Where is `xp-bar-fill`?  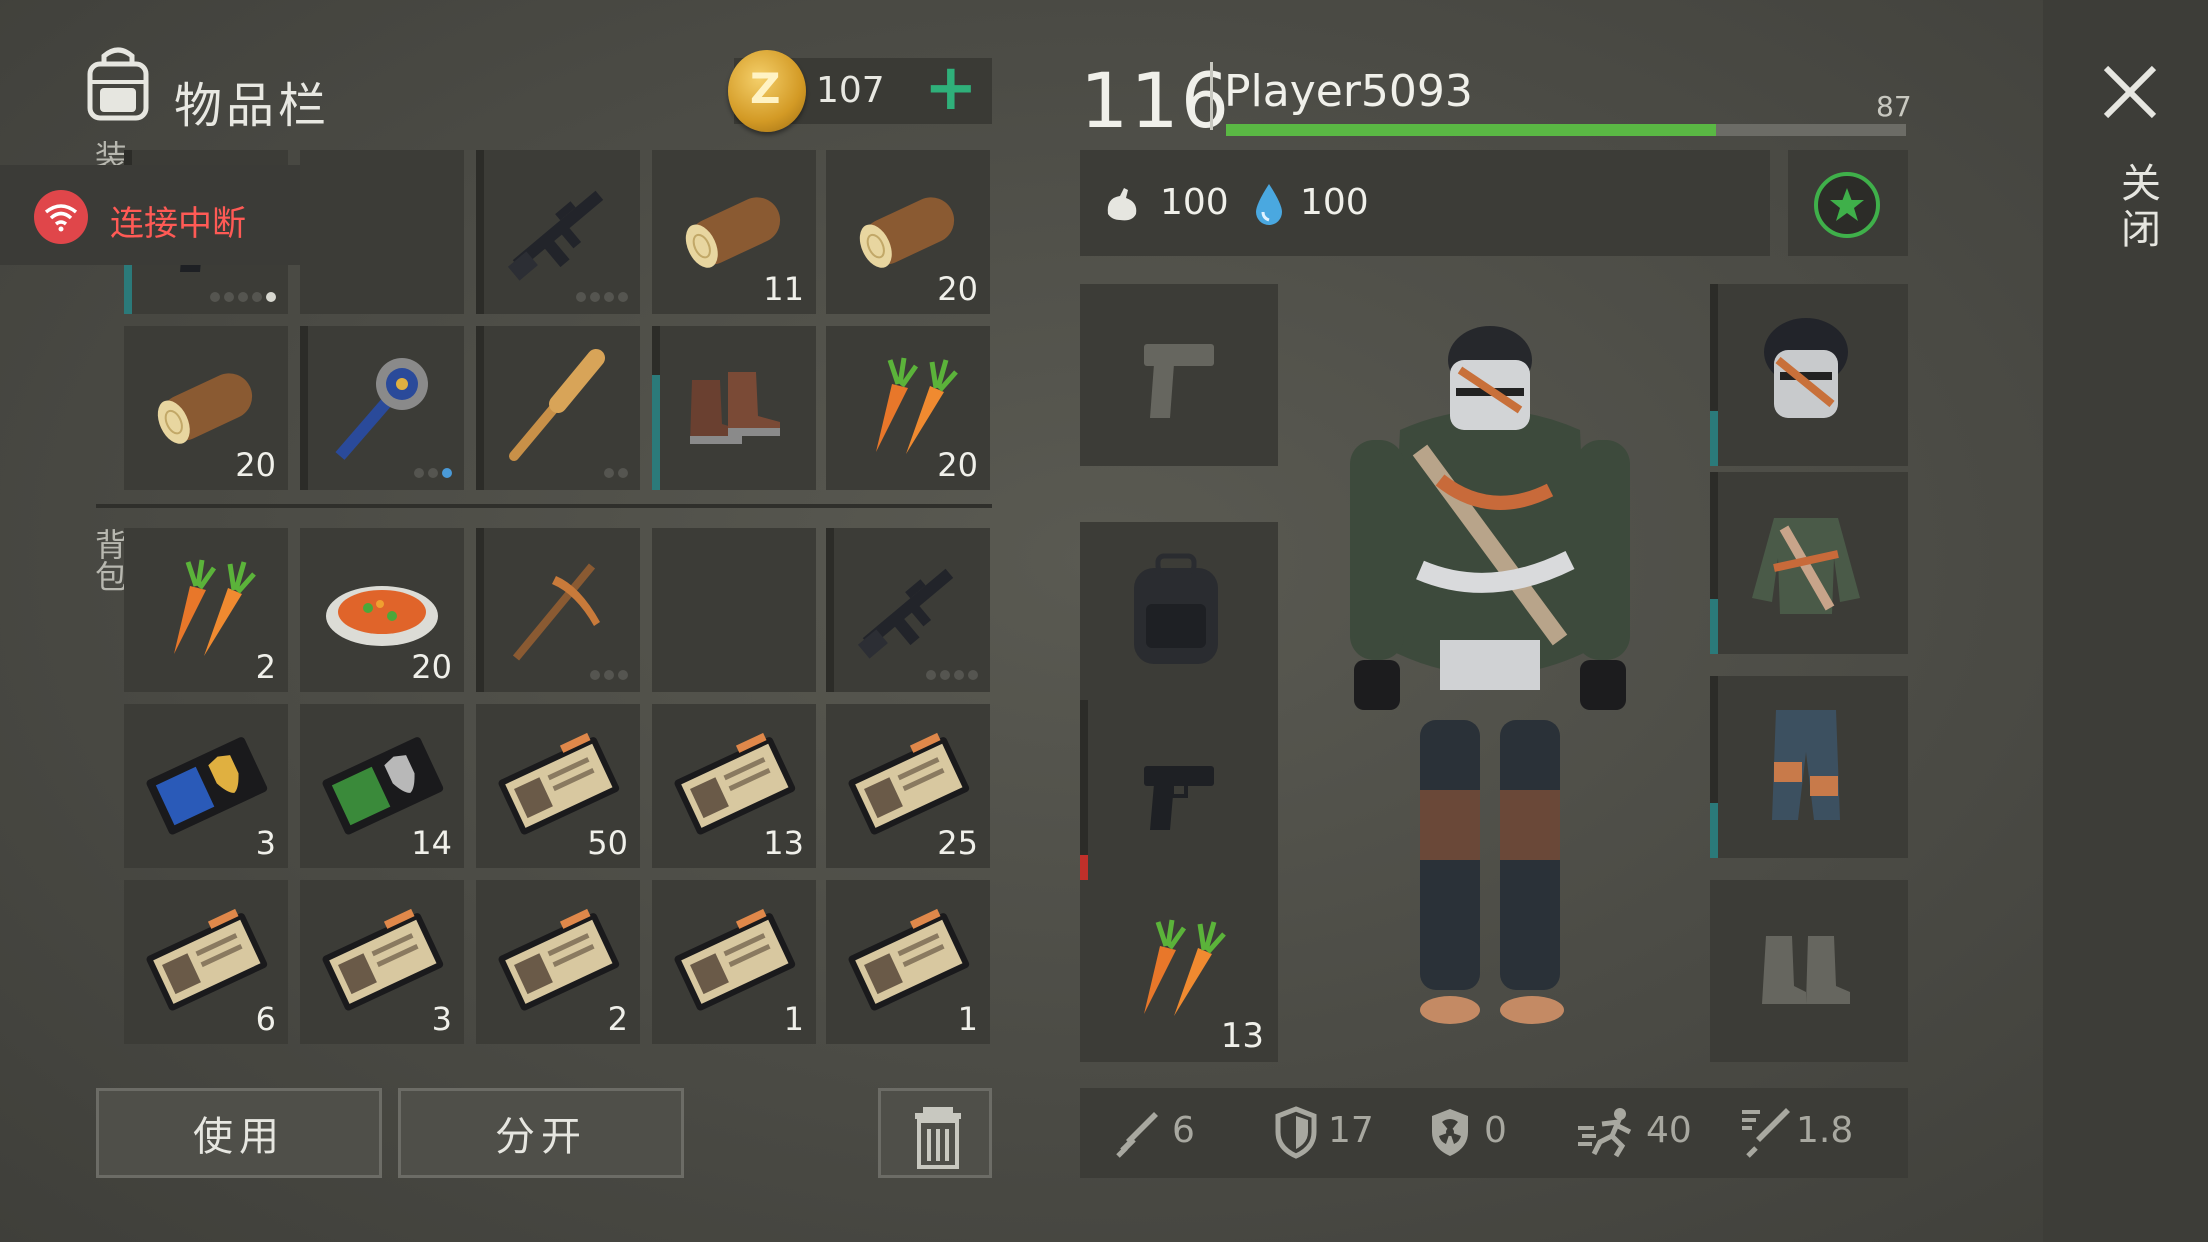 xp-bar-fill is located at coordinates (1471, 130).